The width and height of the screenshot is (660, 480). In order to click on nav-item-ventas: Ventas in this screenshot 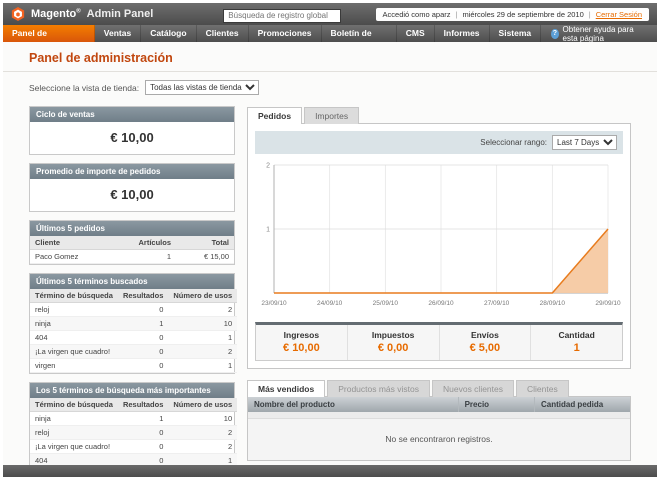, I will do `click(118, 33)`.